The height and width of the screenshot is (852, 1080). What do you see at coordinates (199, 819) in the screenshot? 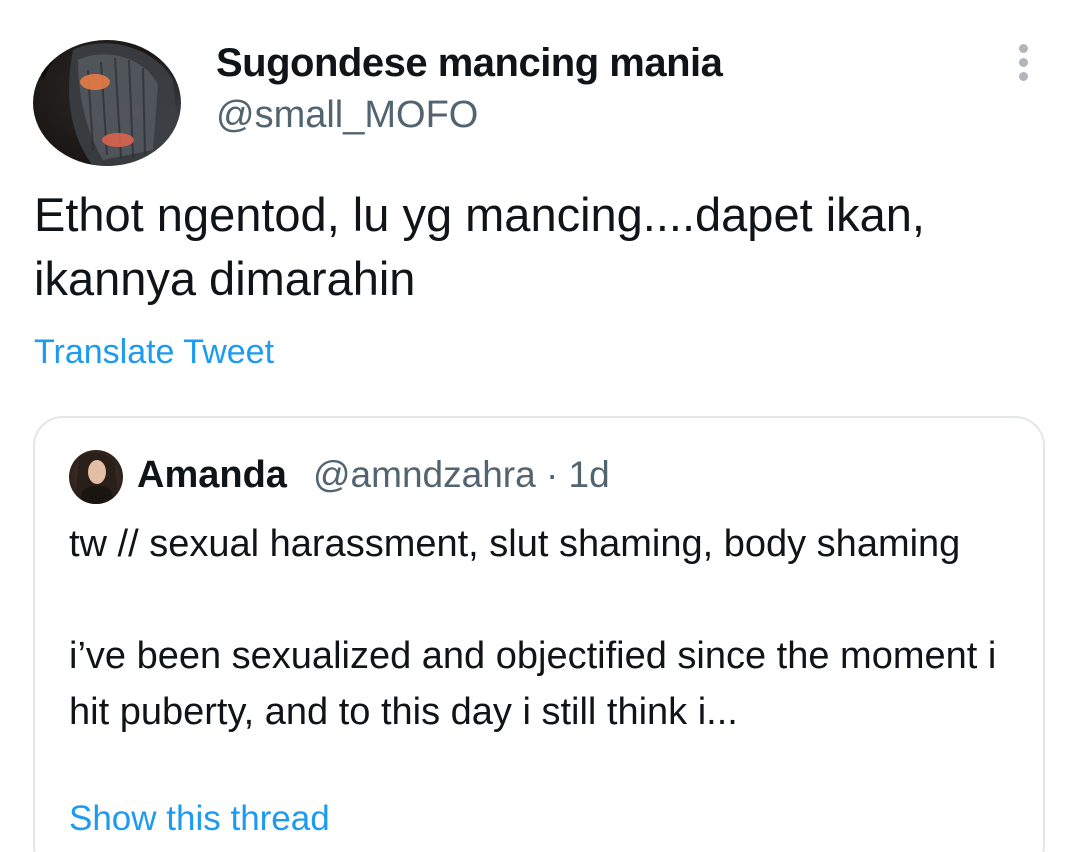
I see `show-thread-link: Show this thread` at bounding box center [199, 819].